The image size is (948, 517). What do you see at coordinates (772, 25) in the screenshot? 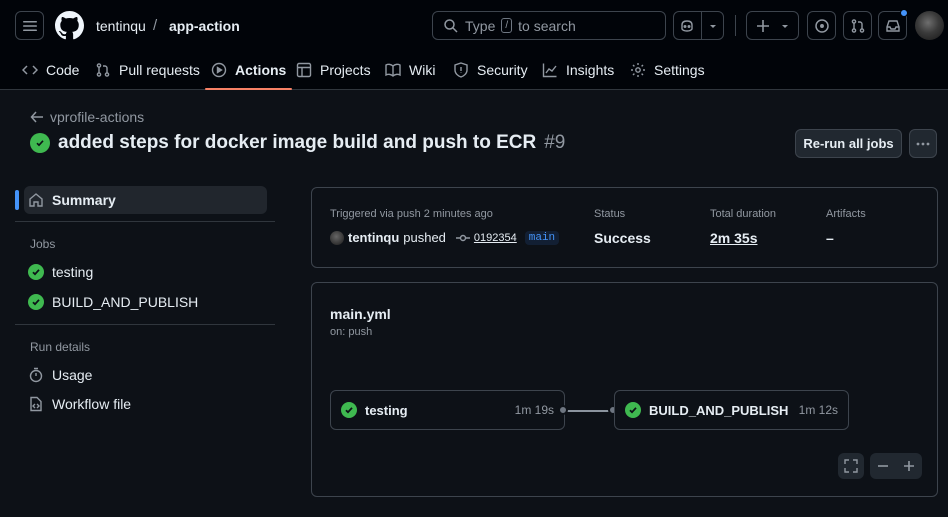
I see `create-new-button` at bounding box center [772, 25].